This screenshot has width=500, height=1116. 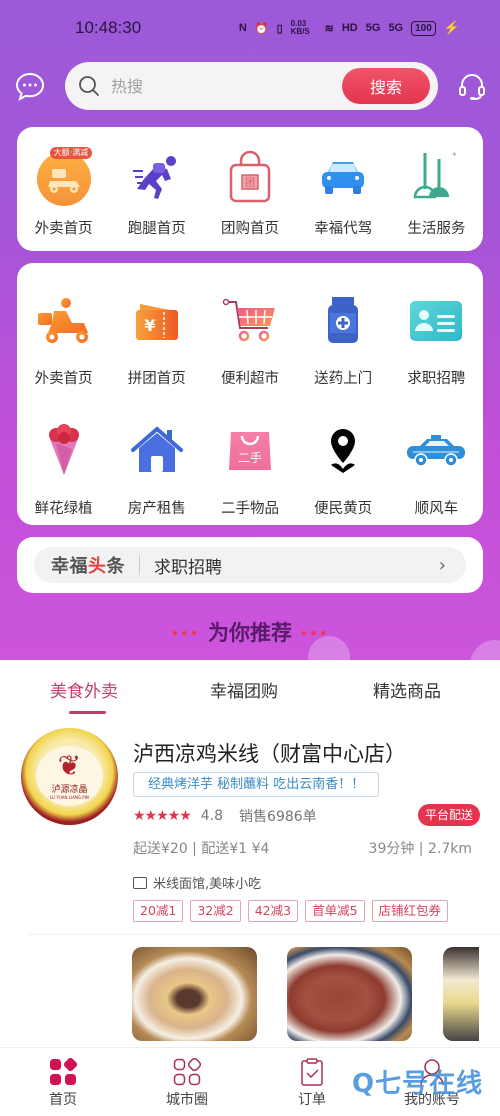 What do you see at coordinates (63, 1100) in the screenshot?
I see `nav-label: 首页` at bounding box center [63, 1100].